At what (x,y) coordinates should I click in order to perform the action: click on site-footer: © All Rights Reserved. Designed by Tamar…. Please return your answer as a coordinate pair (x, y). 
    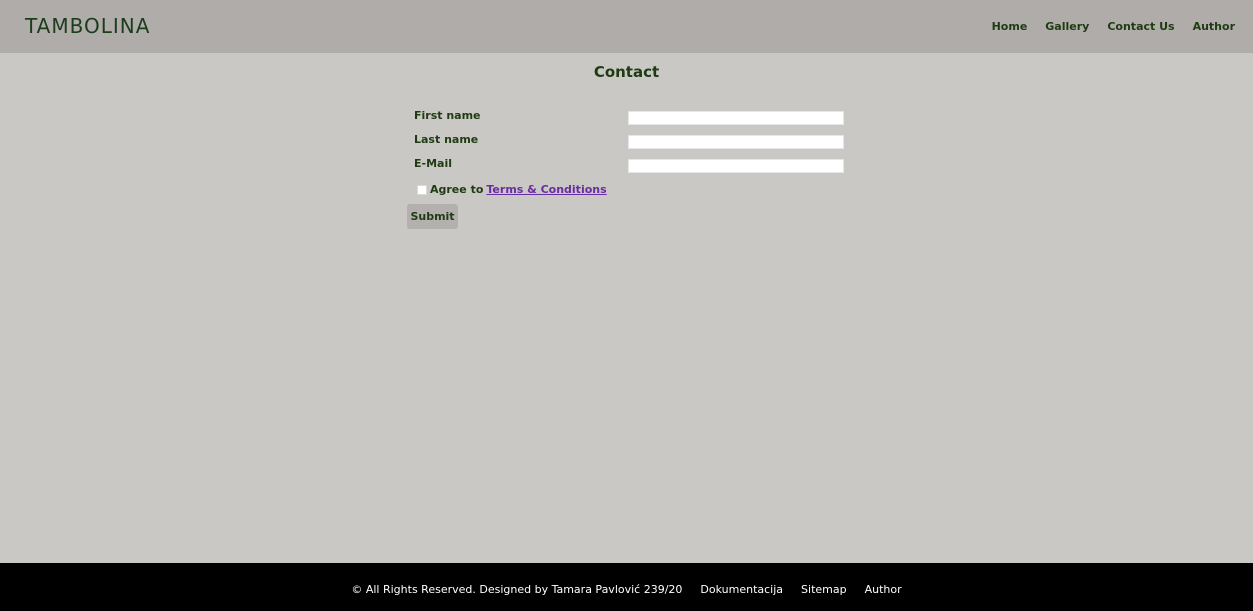
    Looking at the image, I should click on (626, 587).